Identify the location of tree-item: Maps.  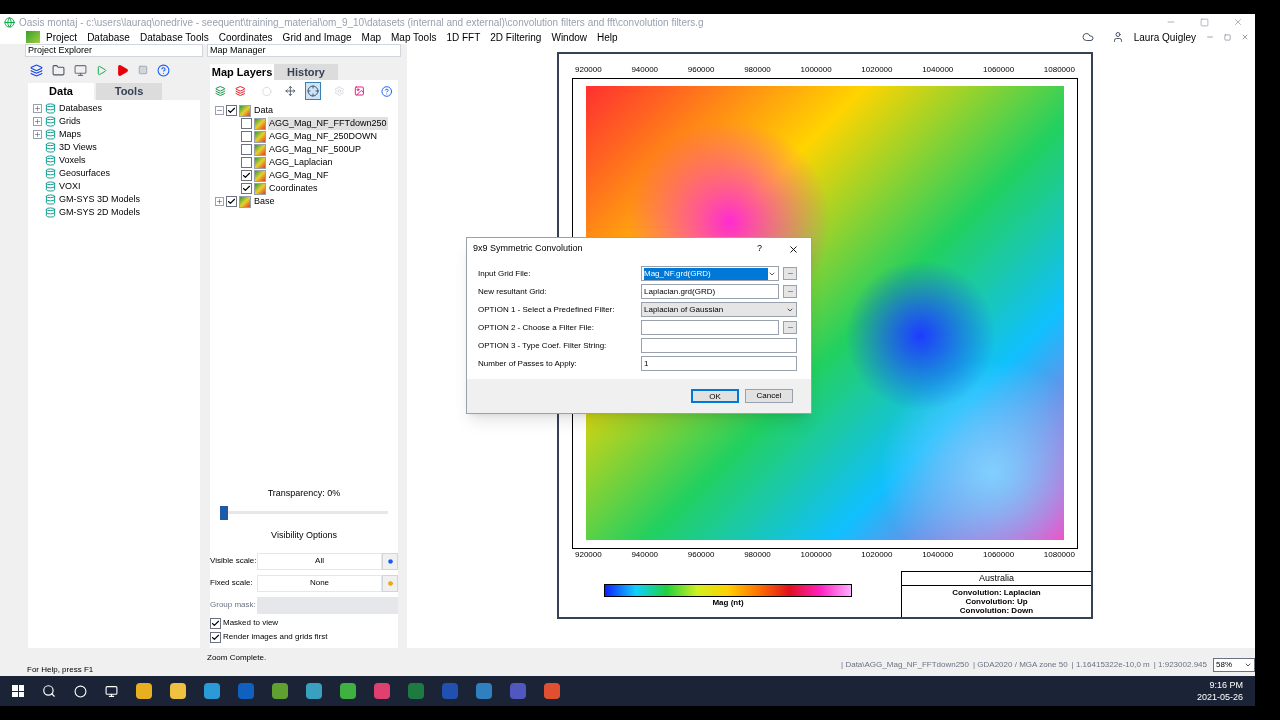
(70, 134).